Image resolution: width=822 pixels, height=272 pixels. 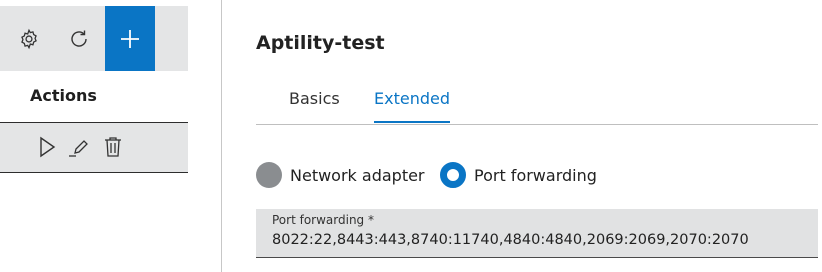 I want to click on refresh-icon, so click(x=79, y=38).